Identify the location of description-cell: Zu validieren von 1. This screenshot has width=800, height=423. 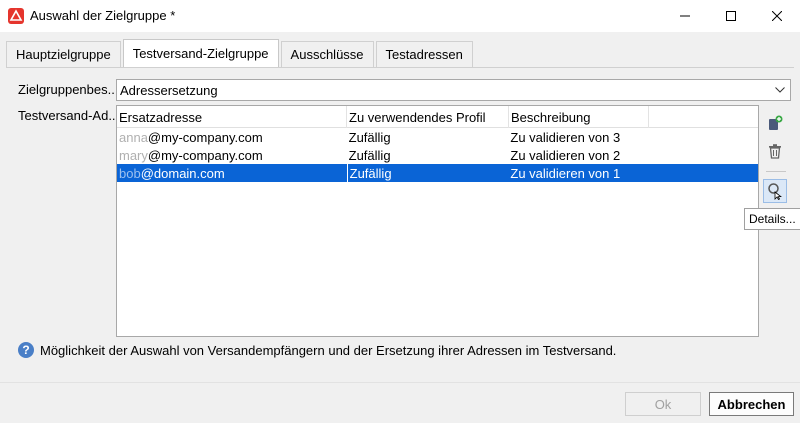
(565, 173).